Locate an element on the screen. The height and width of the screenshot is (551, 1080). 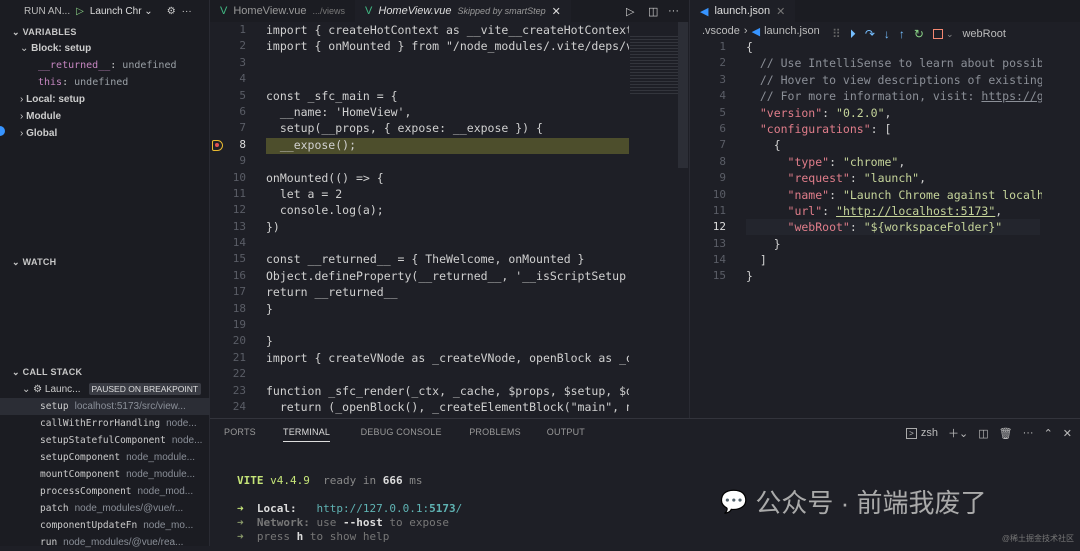
line-number: 20 is located at coordinates (239, 341).